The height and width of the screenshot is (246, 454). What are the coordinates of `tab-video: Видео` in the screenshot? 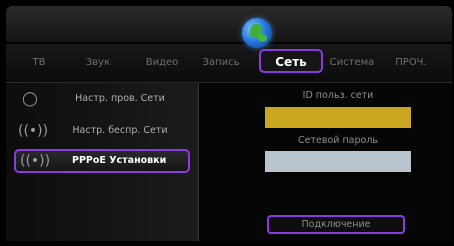 It's located at (162, 63).